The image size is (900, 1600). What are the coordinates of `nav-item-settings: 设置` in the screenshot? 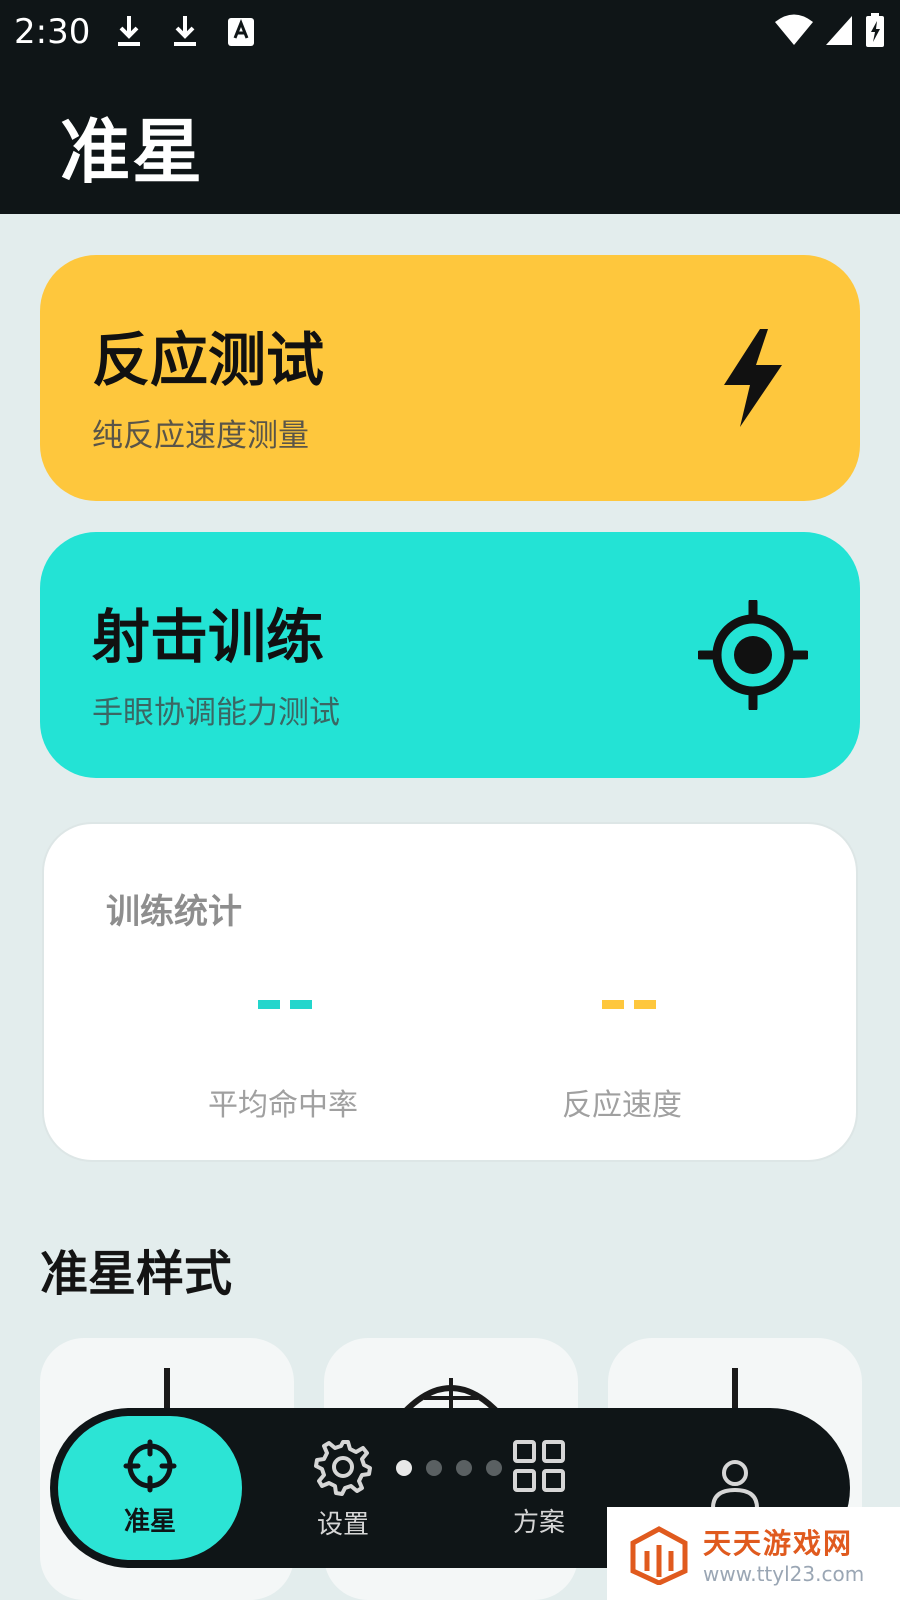 It's located at (343, 1488).